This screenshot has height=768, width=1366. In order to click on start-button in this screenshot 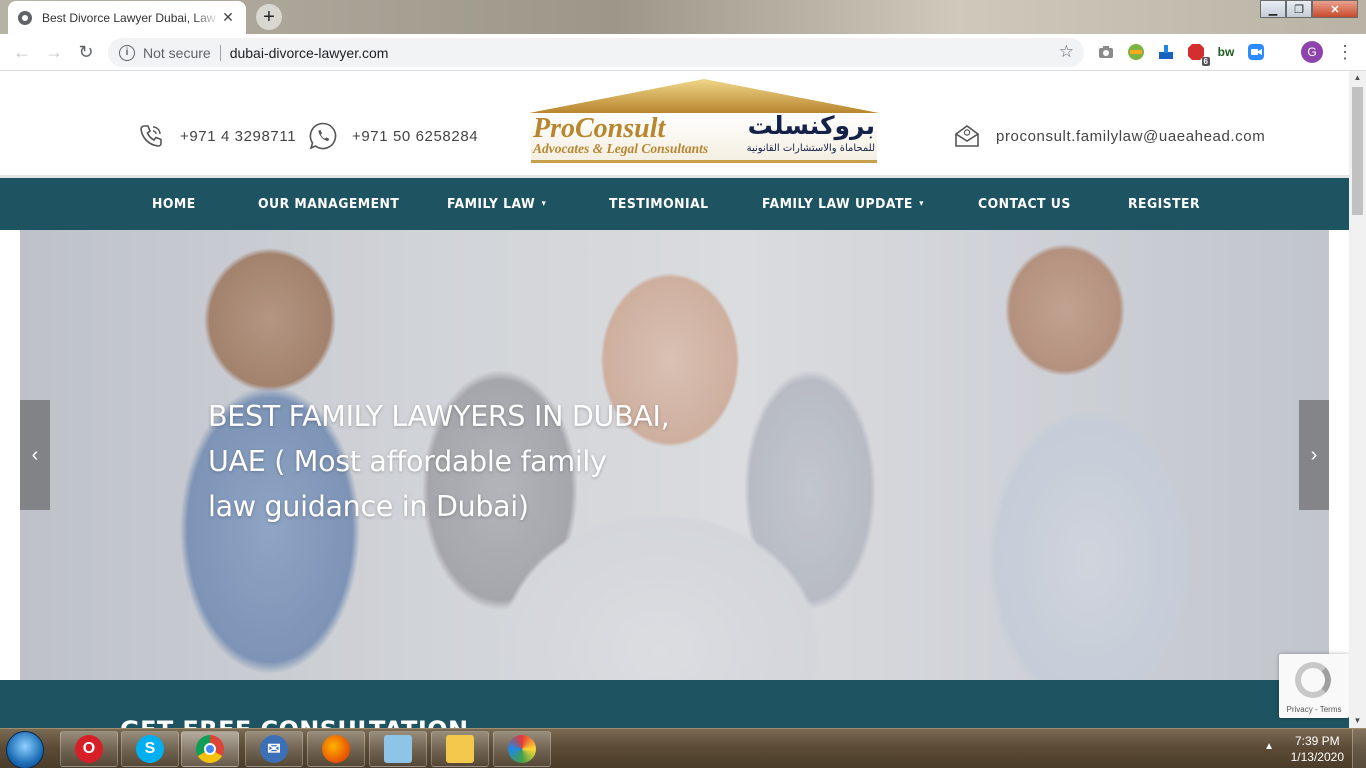, I will do `click(25, 749)`.